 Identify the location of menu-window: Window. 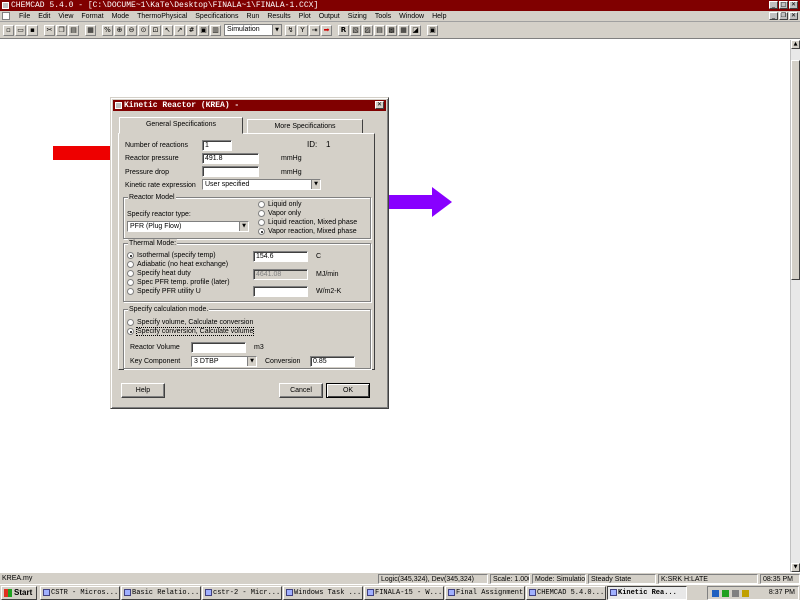
(411, 16).